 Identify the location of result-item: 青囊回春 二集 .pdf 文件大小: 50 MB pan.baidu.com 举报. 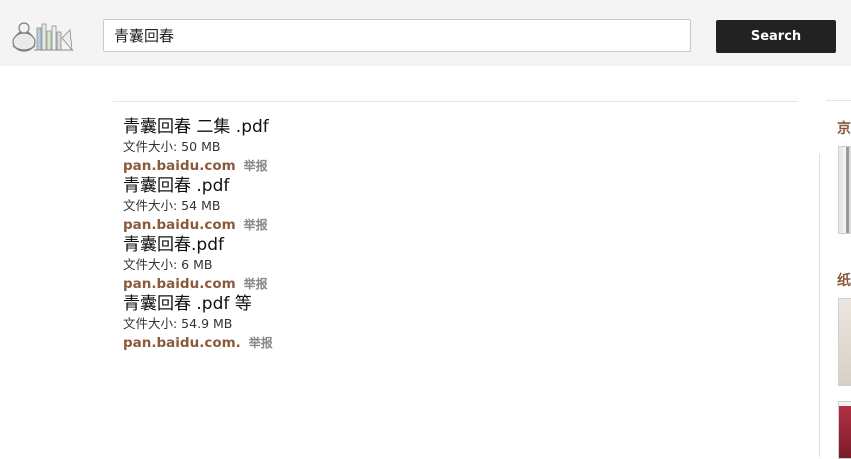
(443, 146).